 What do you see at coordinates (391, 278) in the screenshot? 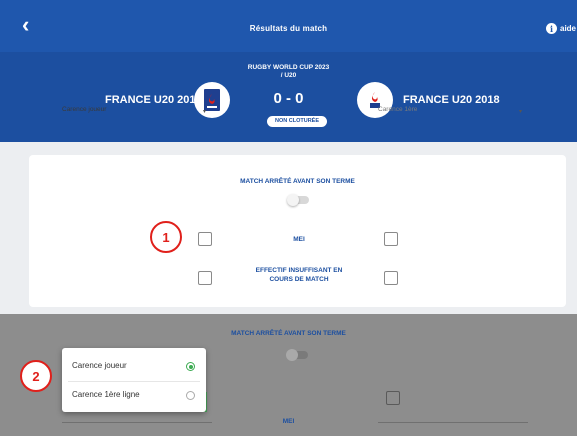
I see `insufficient-away-checkbox` at bounding box center [391, 278].